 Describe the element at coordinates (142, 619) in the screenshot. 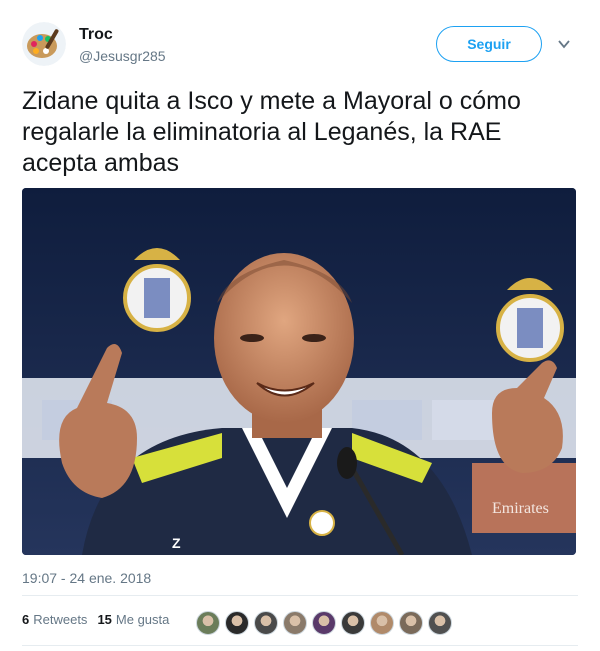

I see `likes-label: Me gusta` at that location.